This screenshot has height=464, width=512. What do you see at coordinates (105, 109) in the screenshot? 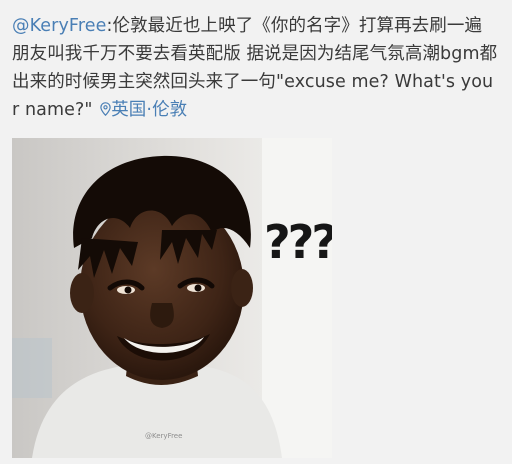
I see `location-pin-icon` at bounding box center [105, 109].